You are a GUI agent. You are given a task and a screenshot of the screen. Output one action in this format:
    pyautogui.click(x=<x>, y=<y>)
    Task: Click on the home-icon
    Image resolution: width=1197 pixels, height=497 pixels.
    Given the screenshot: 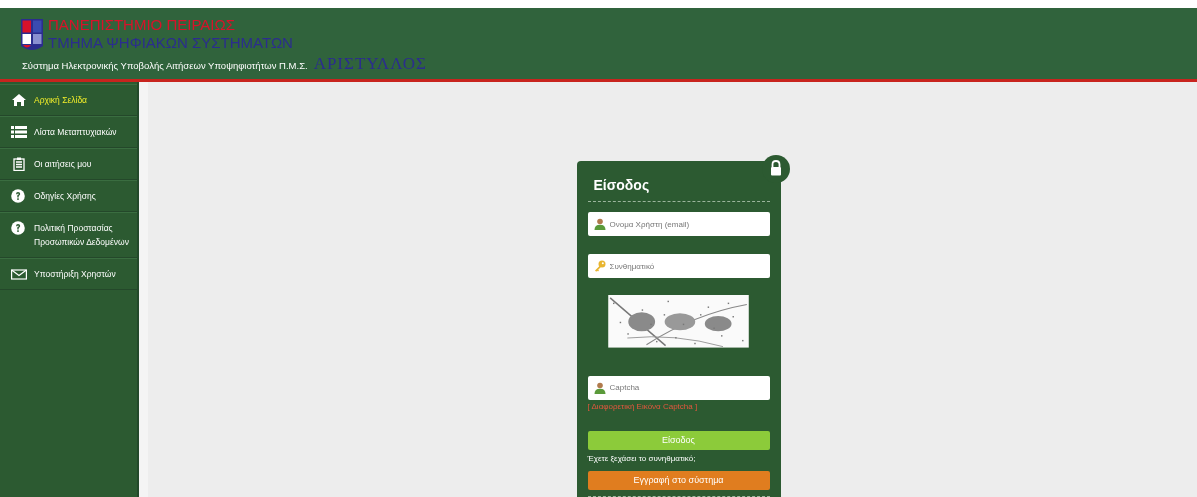 What is the action you would take?
    pyautogui.click(x=19, y=100)
    